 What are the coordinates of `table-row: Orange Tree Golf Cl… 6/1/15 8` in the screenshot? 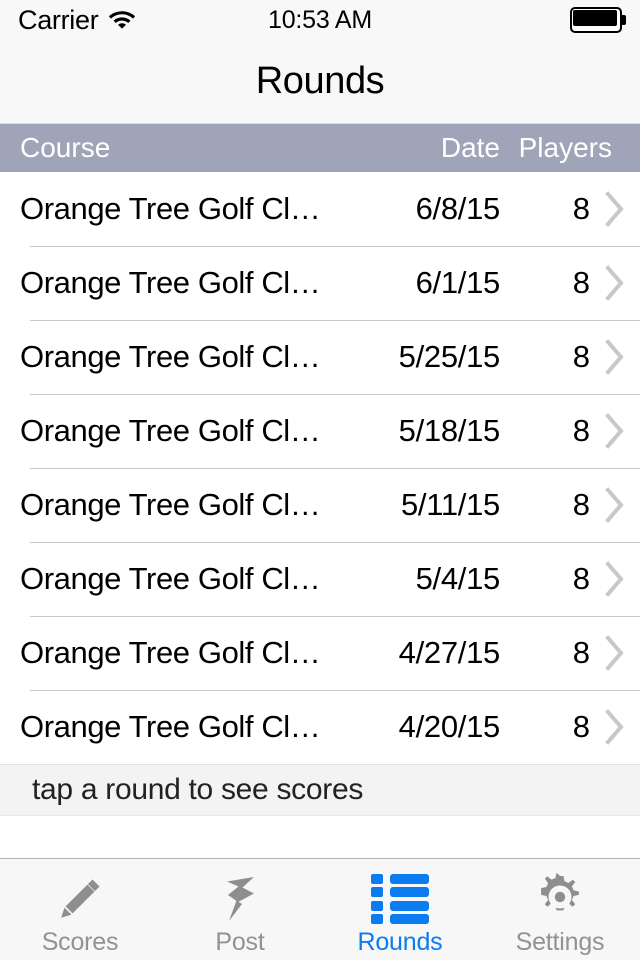 It's located at (320, 283).